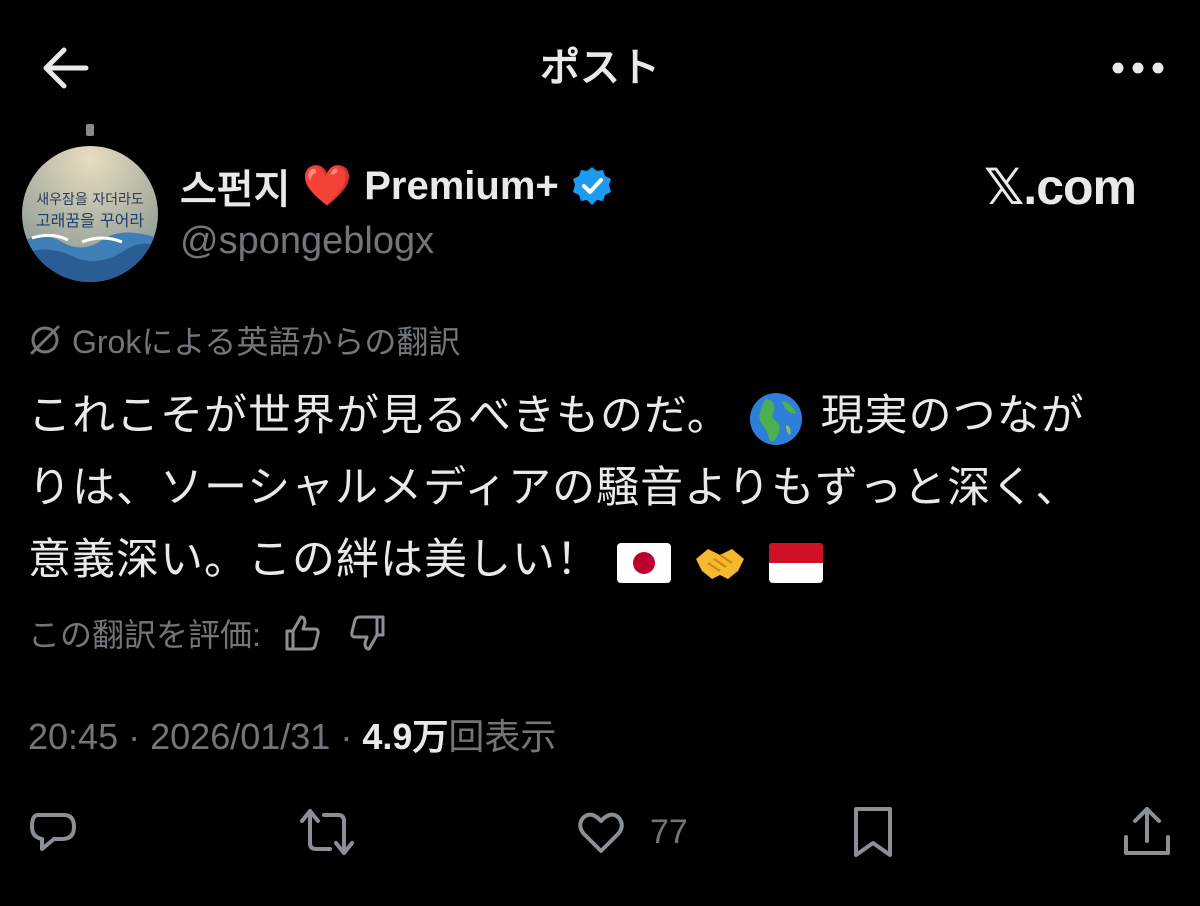  I want to click on heart-icon, so click(601, 832).